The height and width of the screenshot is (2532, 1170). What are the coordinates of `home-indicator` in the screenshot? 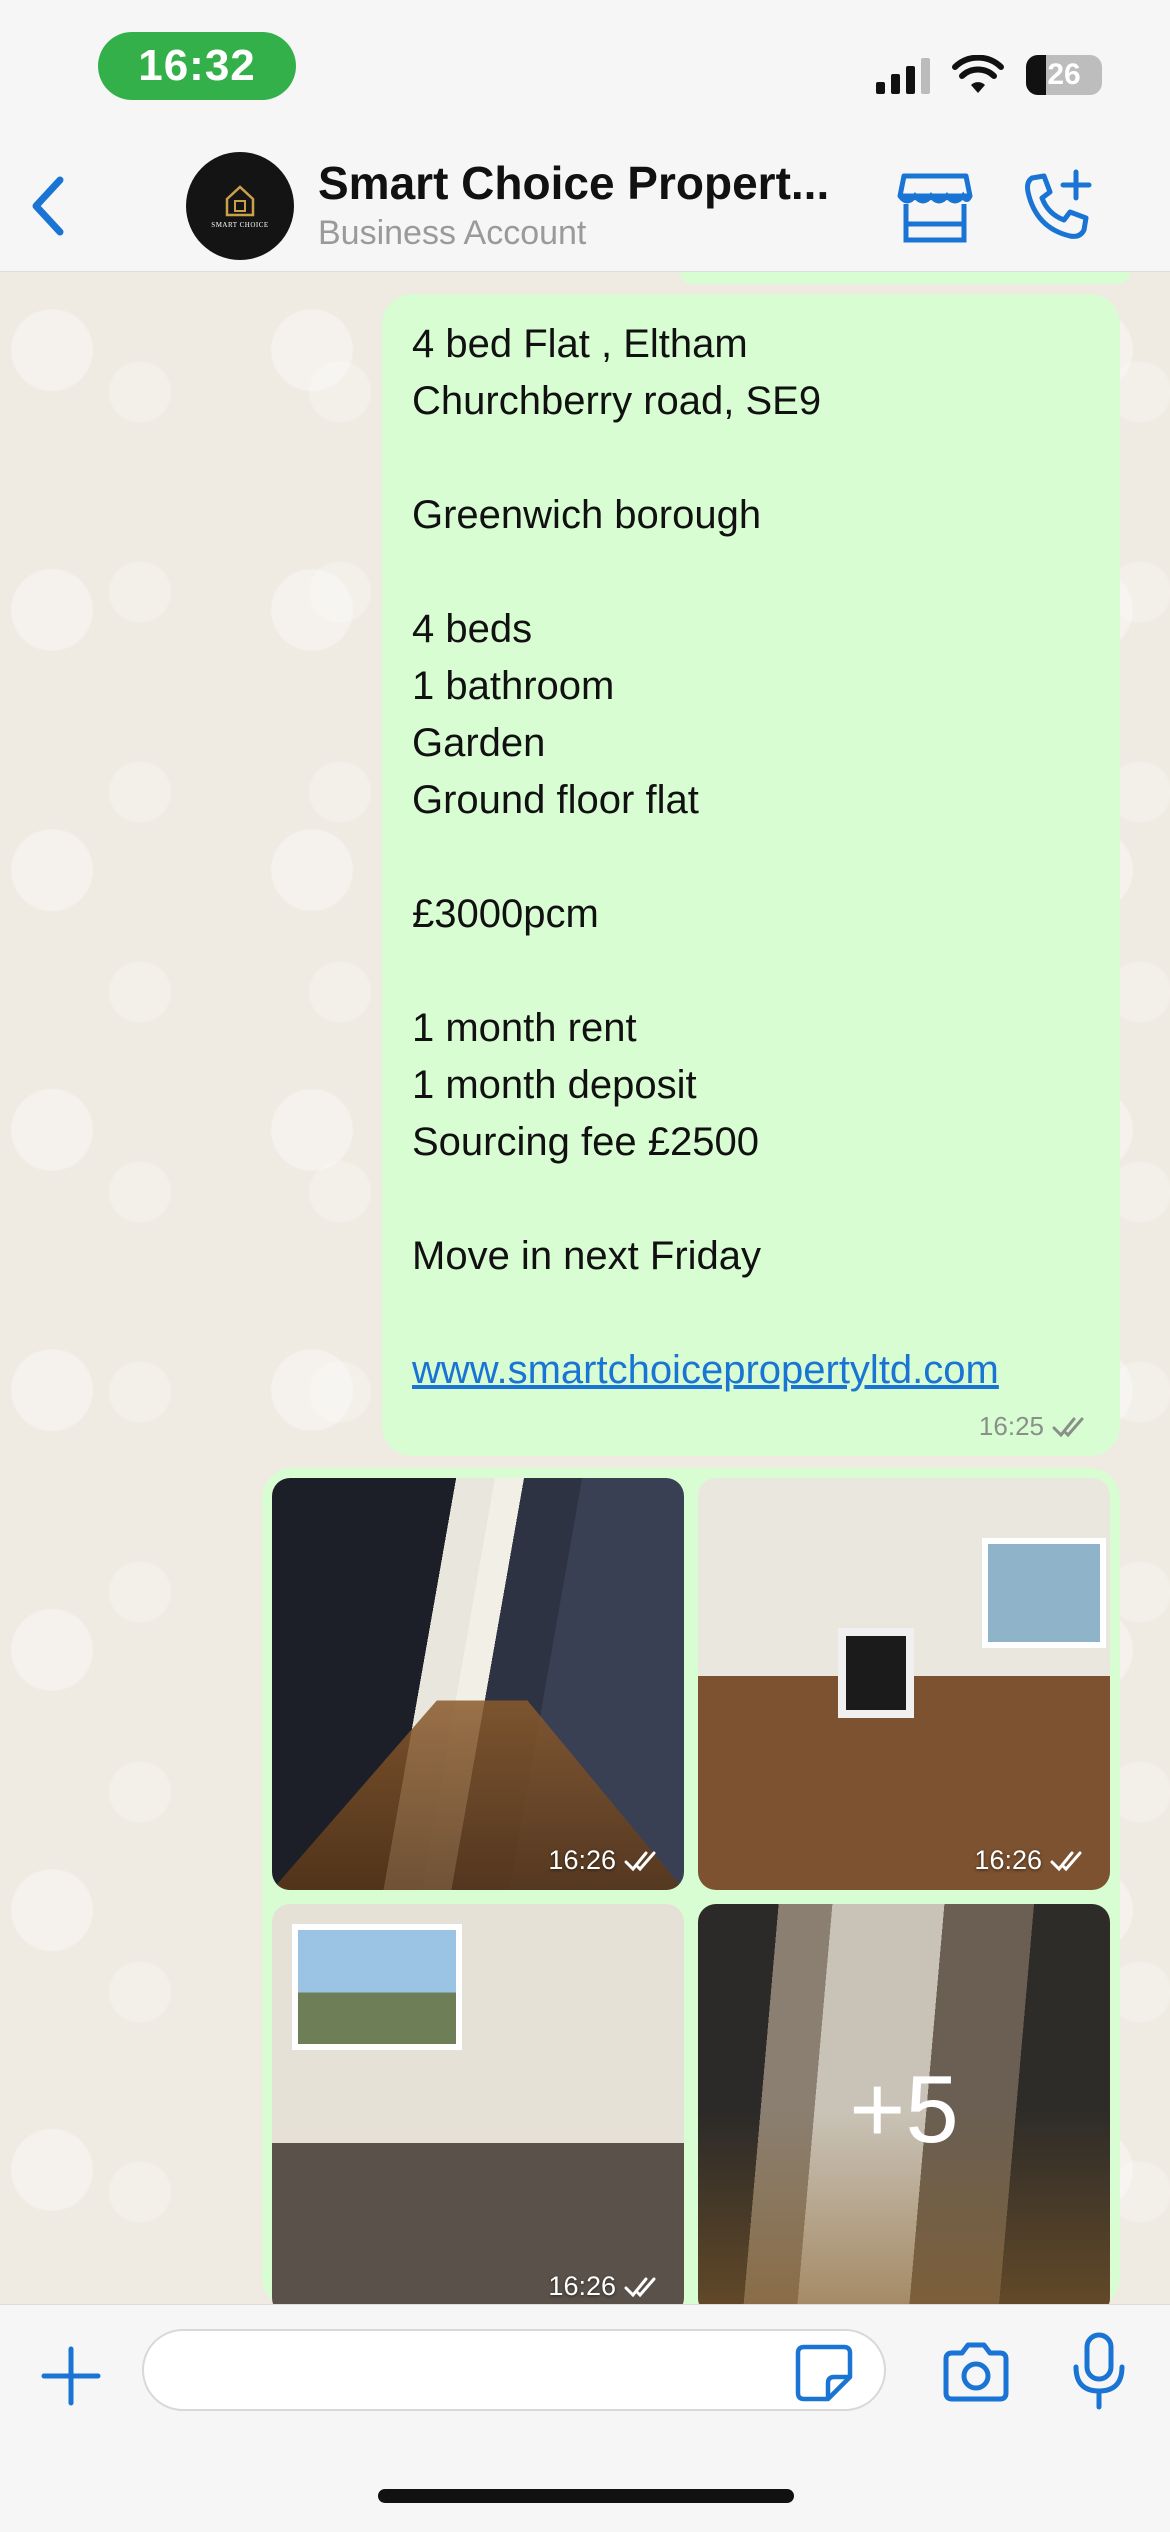 It's located at (586, 2496).